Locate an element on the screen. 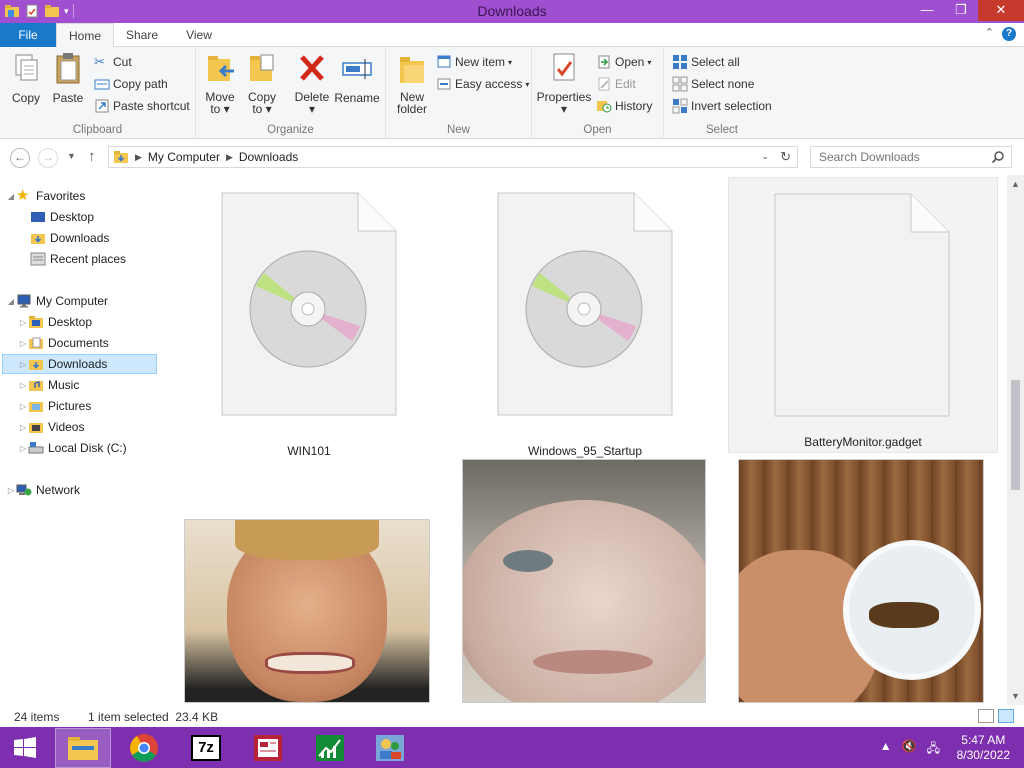 This screenshot has height=768, width=1024. nav-fav-downloads-label: Downloads is located at coordinates (80, 238).